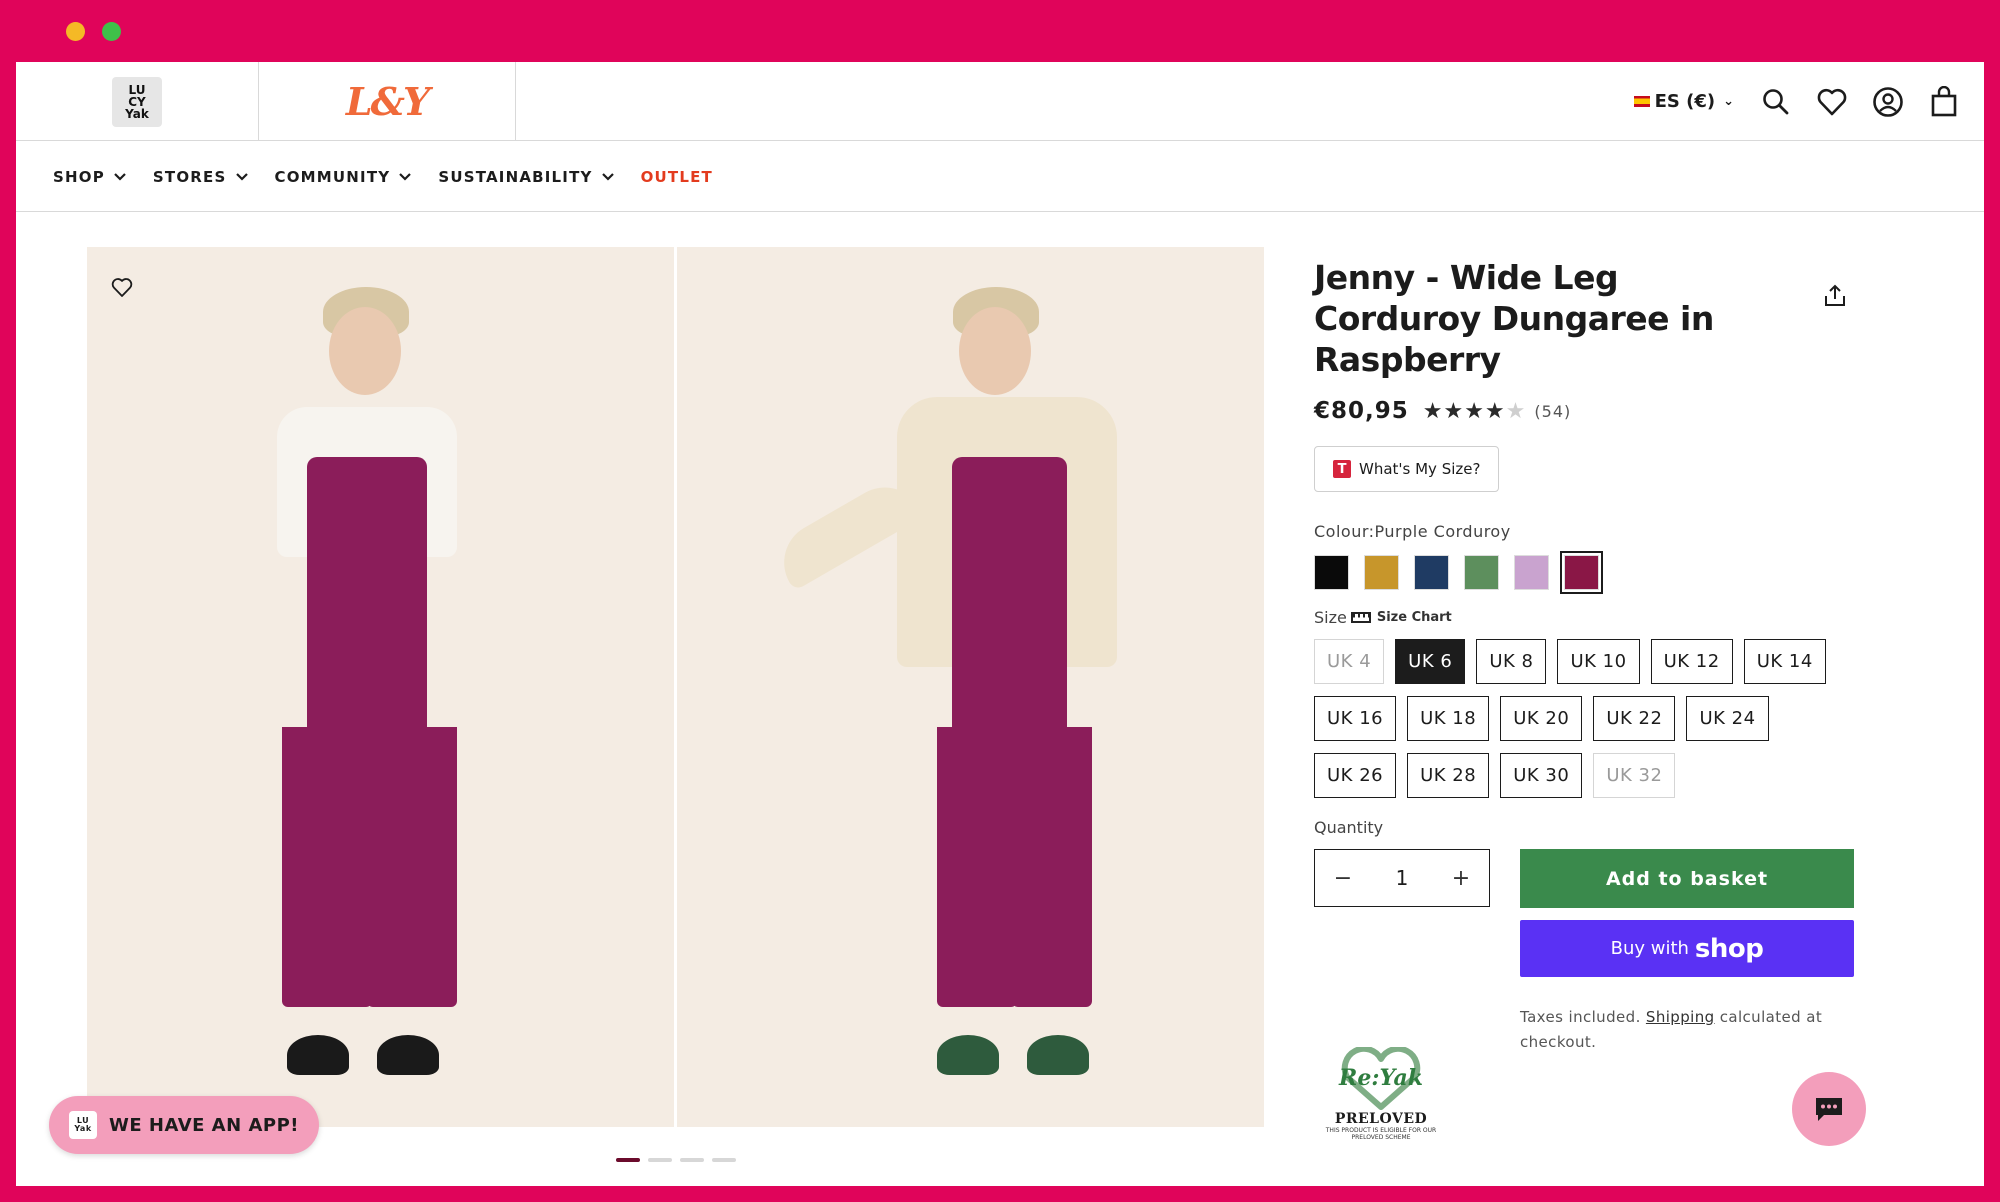 The image size is (2000, 1202). I want to click on heart-icon, so click(1832, 102).